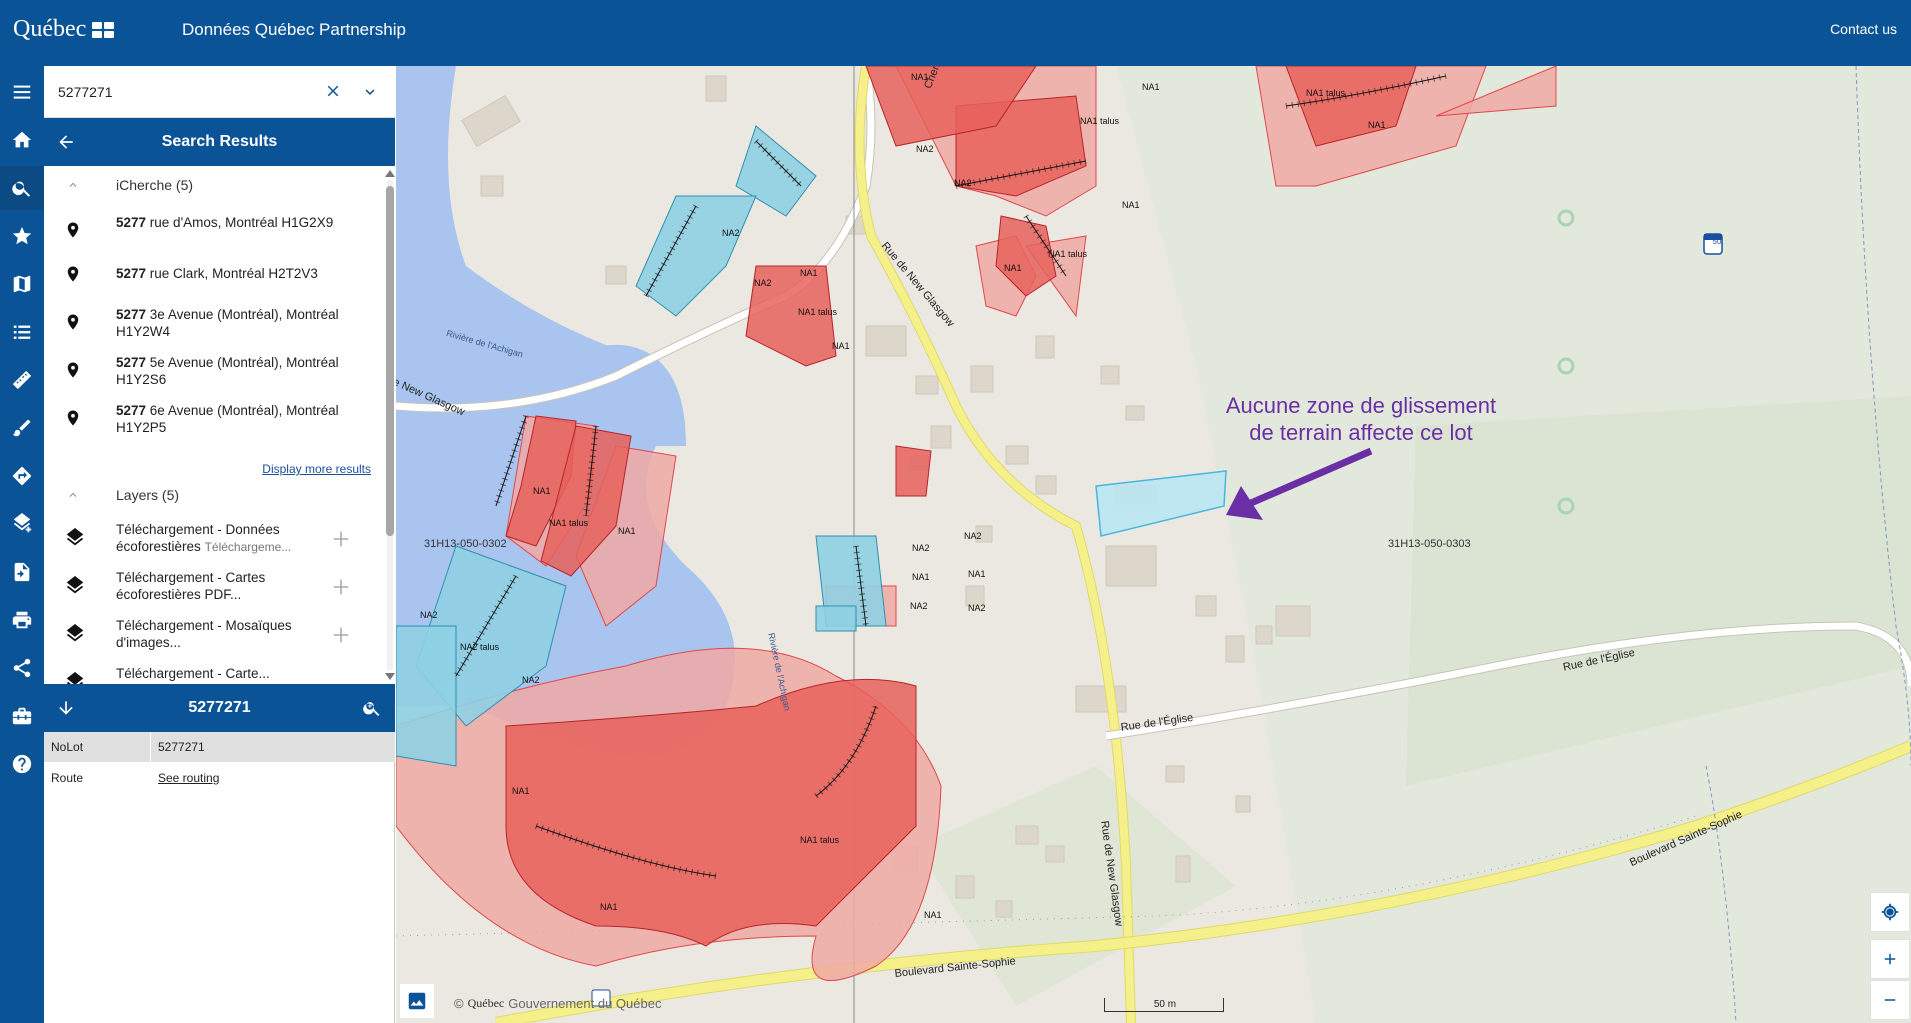  I want to click on zoom-out-button, so click(1890, 1000).